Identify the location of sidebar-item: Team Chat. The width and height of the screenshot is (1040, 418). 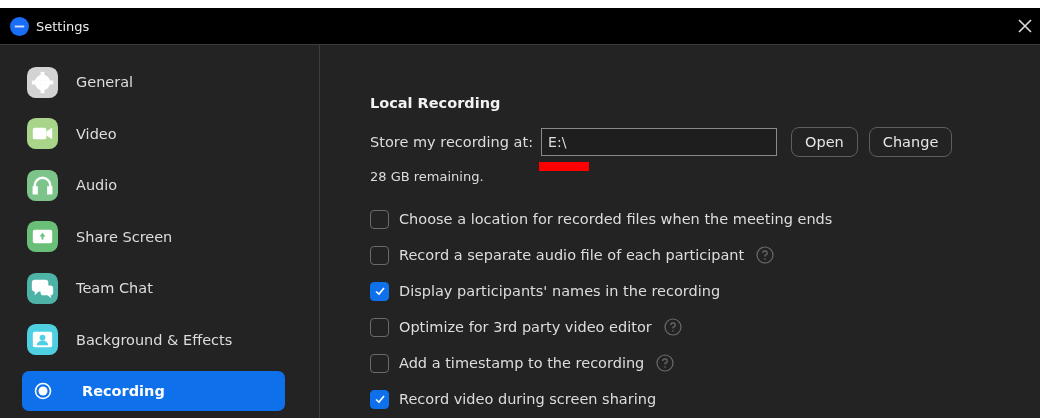
(153, 288).